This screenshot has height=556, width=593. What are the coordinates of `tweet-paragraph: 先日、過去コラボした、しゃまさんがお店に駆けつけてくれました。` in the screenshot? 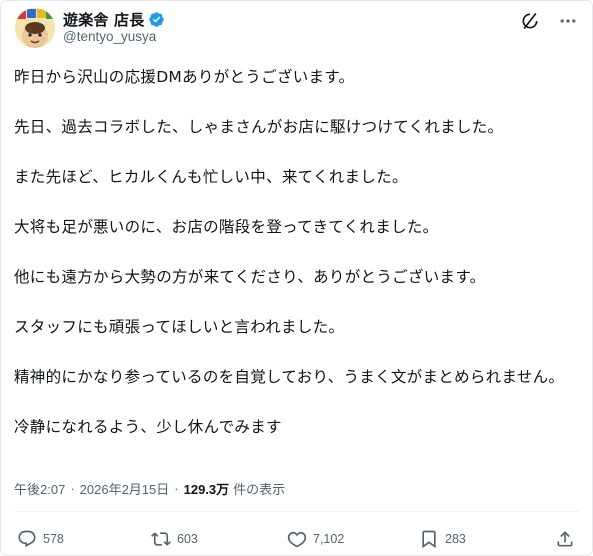 It's located at (259, 127).